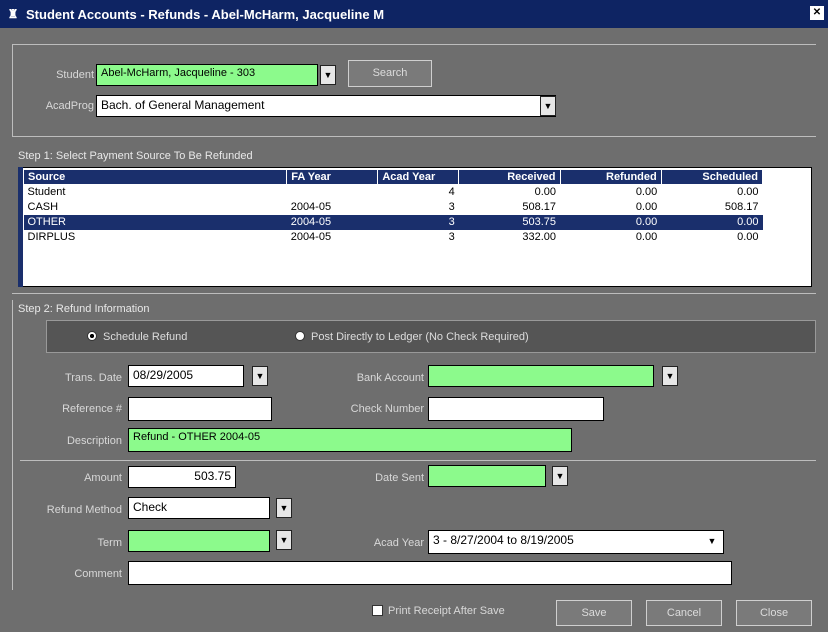 The width and height of the screenshot is (828, 632). What do you see at coordinates (446, 611) in the screenshot?
I see `print-receipt-label: Print Receipt After Save` at bounding box center [446, 611].